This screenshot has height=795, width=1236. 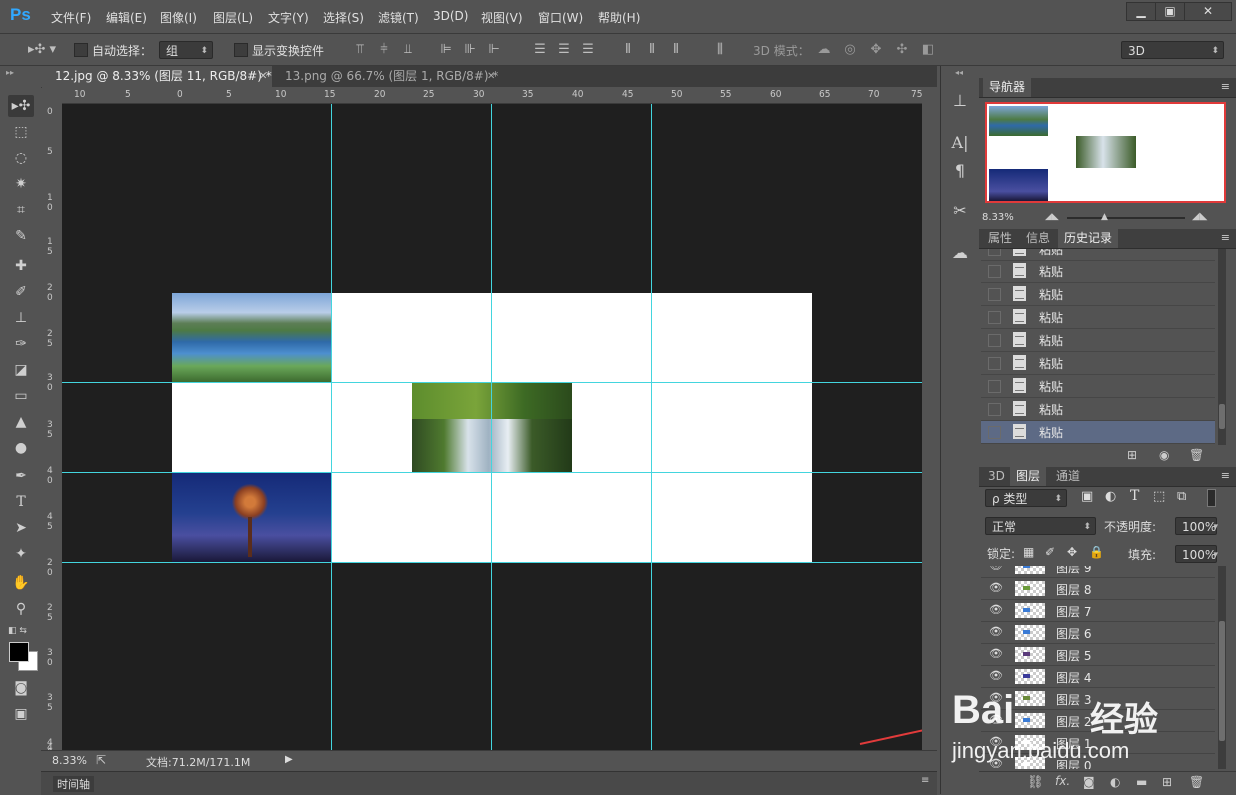 I want to click on character-panel-icon: A|, so click(x=960, y=143).